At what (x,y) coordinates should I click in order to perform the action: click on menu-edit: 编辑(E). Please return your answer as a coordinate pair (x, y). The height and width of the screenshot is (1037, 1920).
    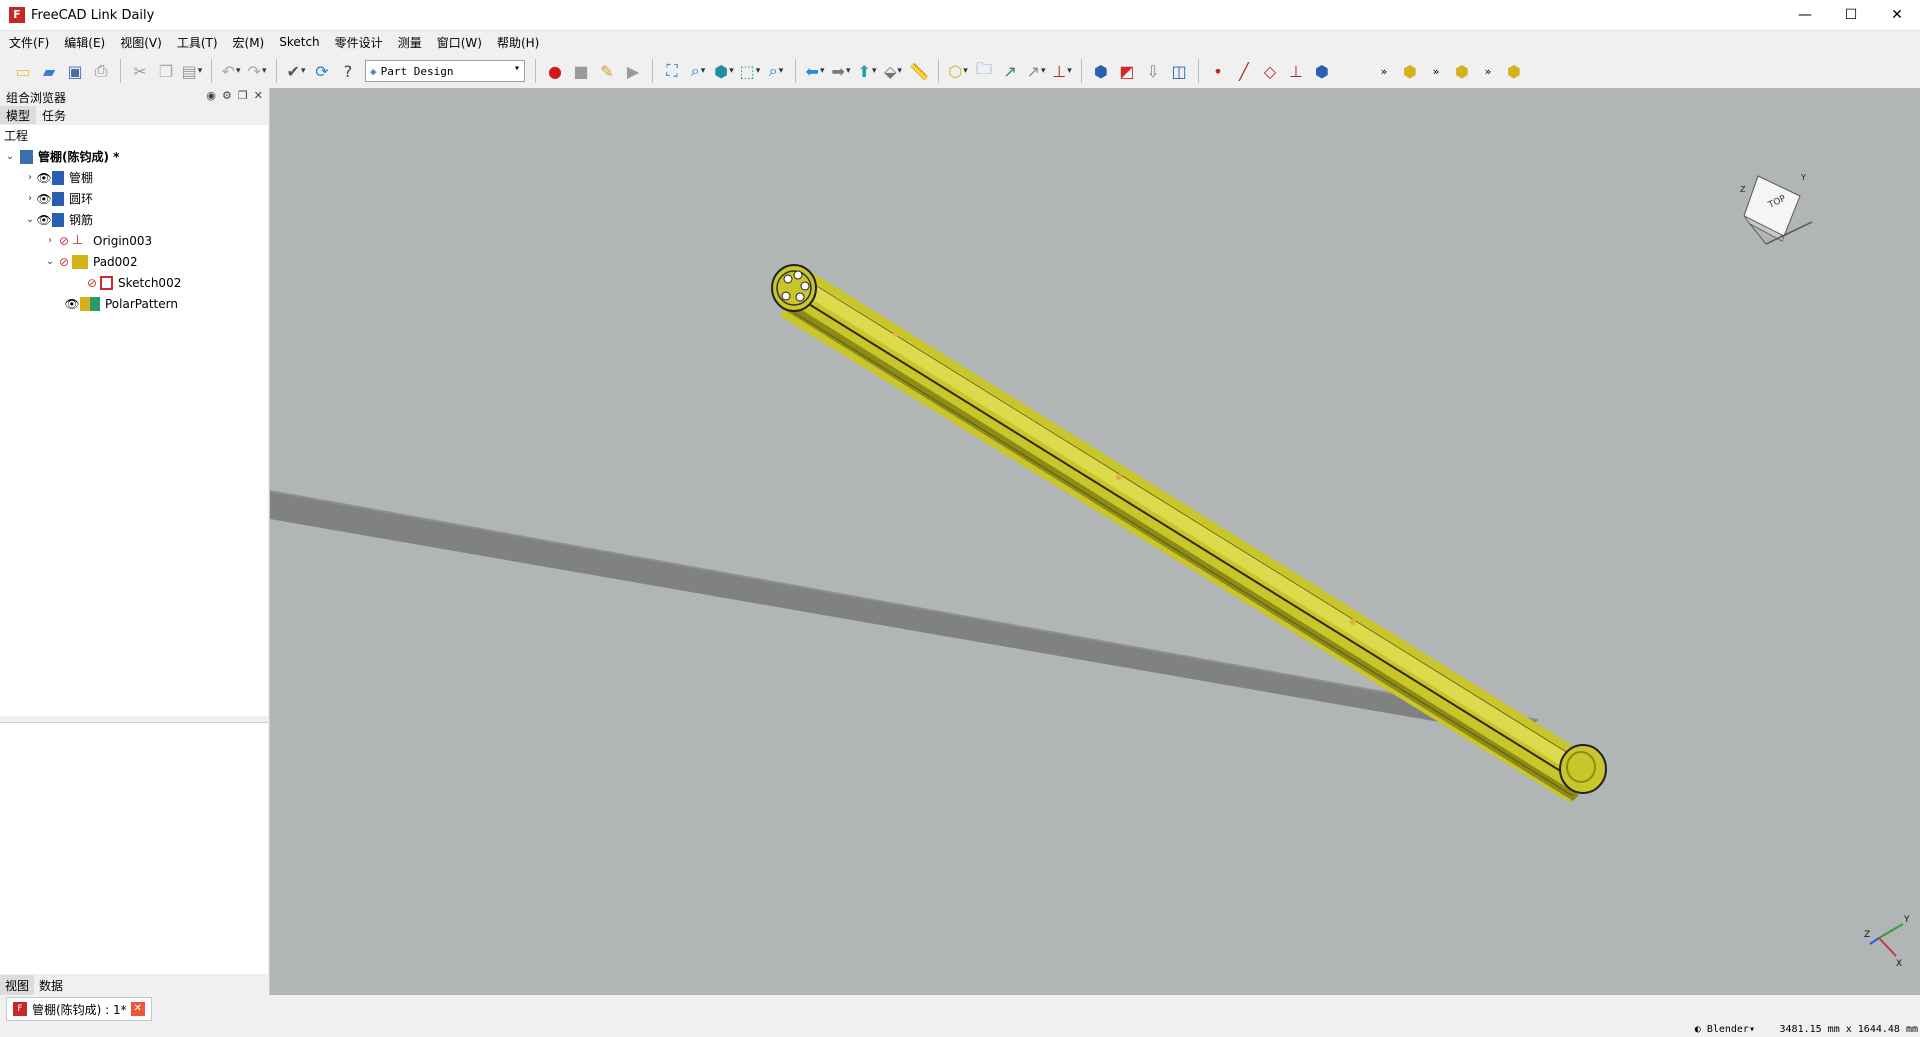
    Looking at the image, I should click on (84, 42).